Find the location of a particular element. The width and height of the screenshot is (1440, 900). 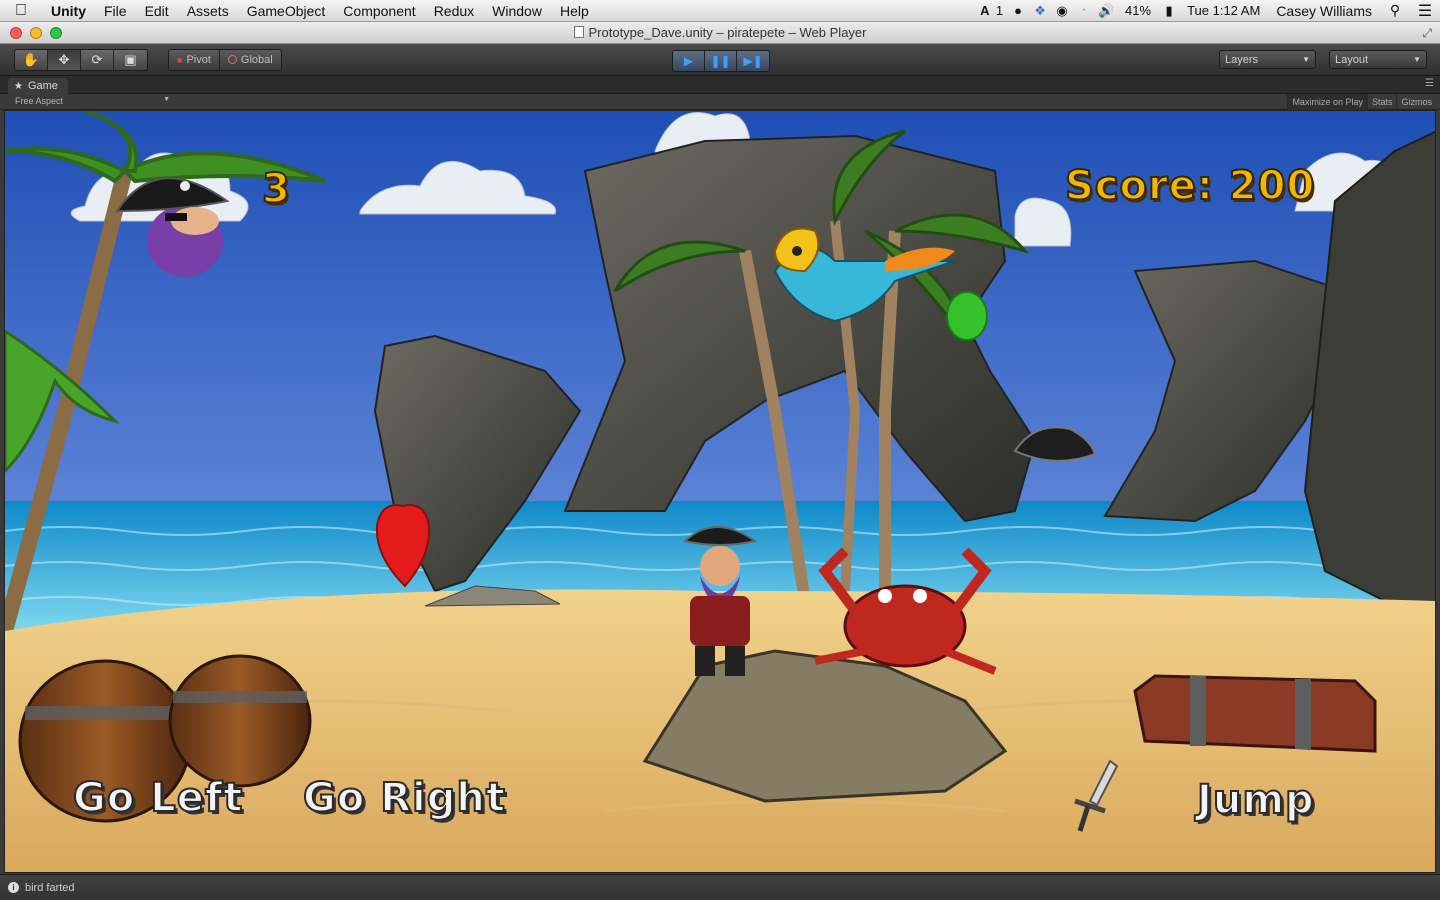

transform-tools: ✋ ✥ ⟳ ▣ is located at coordinates (81, 59).